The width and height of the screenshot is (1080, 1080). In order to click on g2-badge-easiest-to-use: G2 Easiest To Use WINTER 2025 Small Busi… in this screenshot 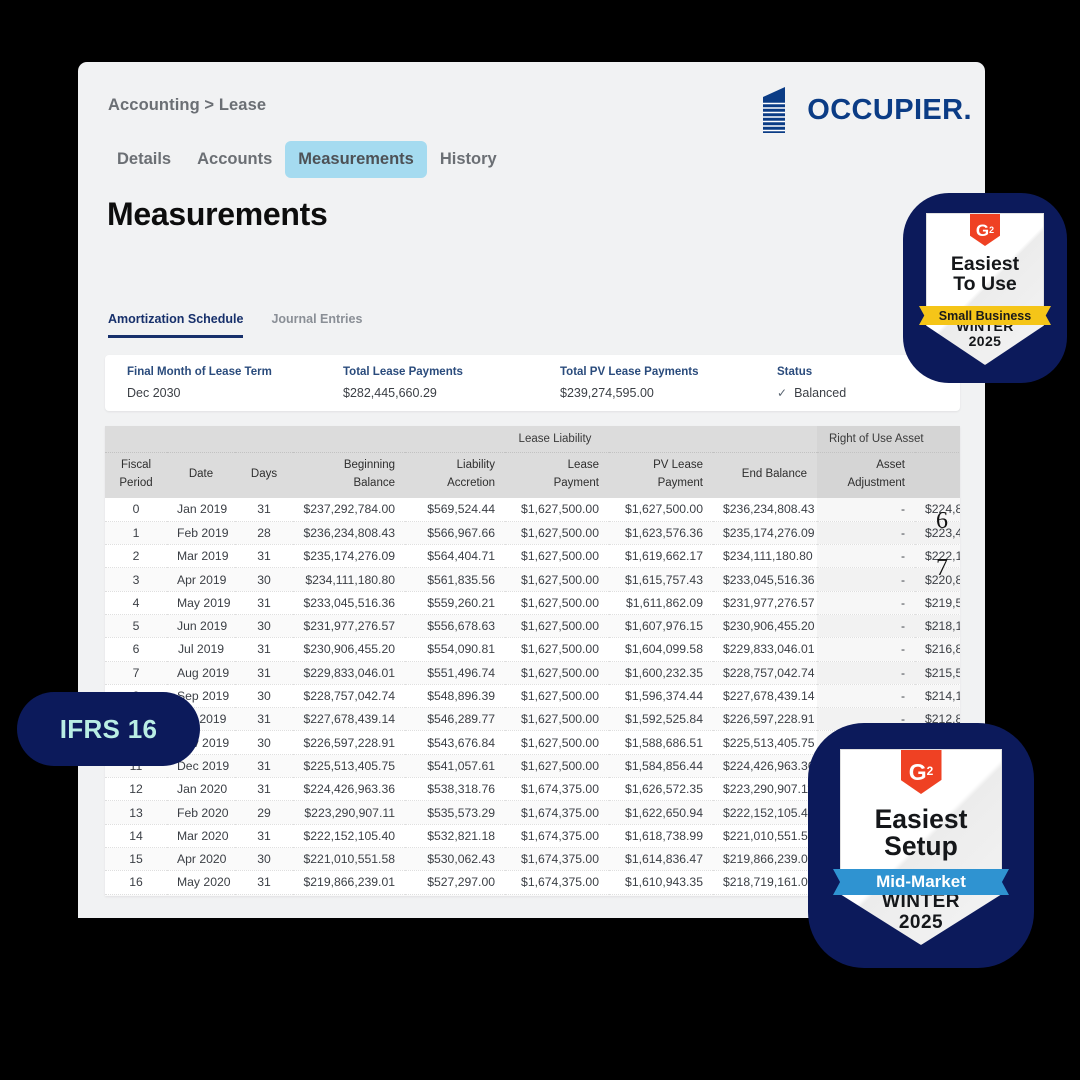, I will do `click(985, 288)`.